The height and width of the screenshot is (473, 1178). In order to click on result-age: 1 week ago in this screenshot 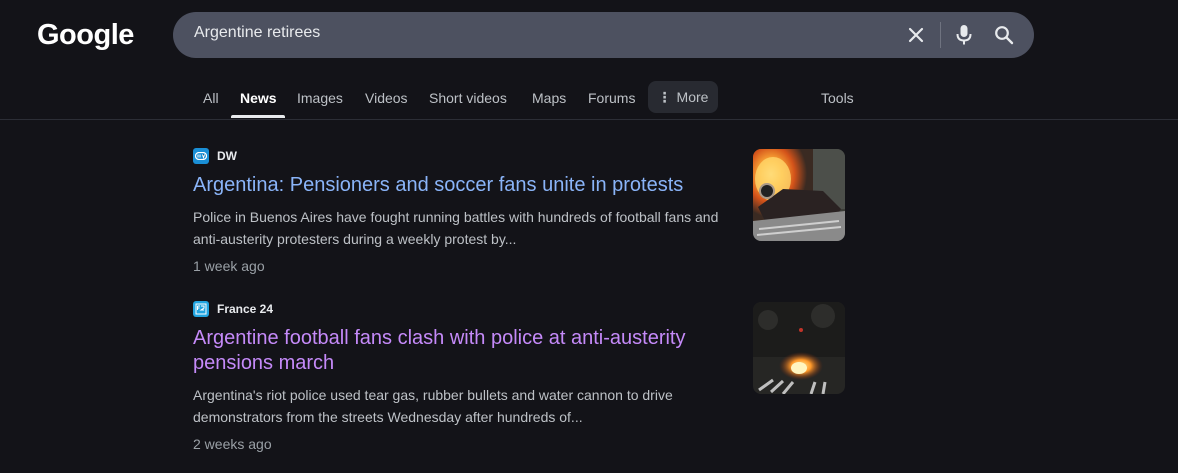, I will do `click(229, 266)`.